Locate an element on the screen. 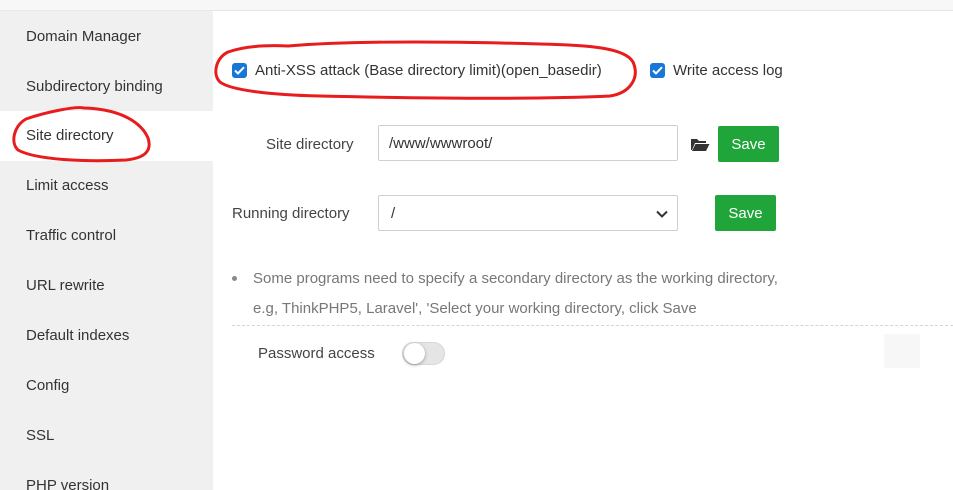 The image size is (953, 490). running-directory-label: Running directory is located at coordinates (291, 213).